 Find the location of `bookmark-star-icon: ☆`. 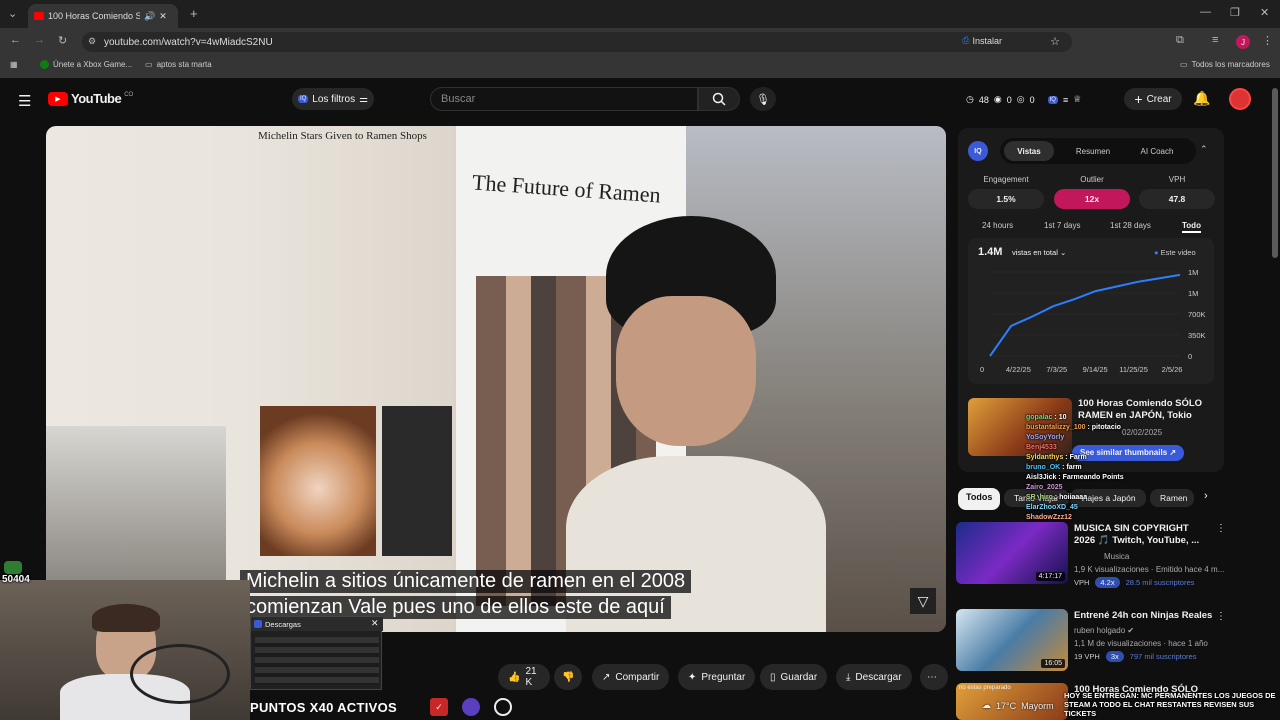

bookmark-star-icon: ☆ is located at coordinates (1055, 41).